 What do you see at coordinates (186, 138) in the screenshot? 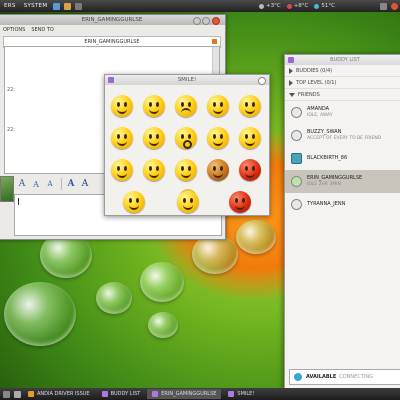
I see `surprised-icon` at bounding box center [186, 138].